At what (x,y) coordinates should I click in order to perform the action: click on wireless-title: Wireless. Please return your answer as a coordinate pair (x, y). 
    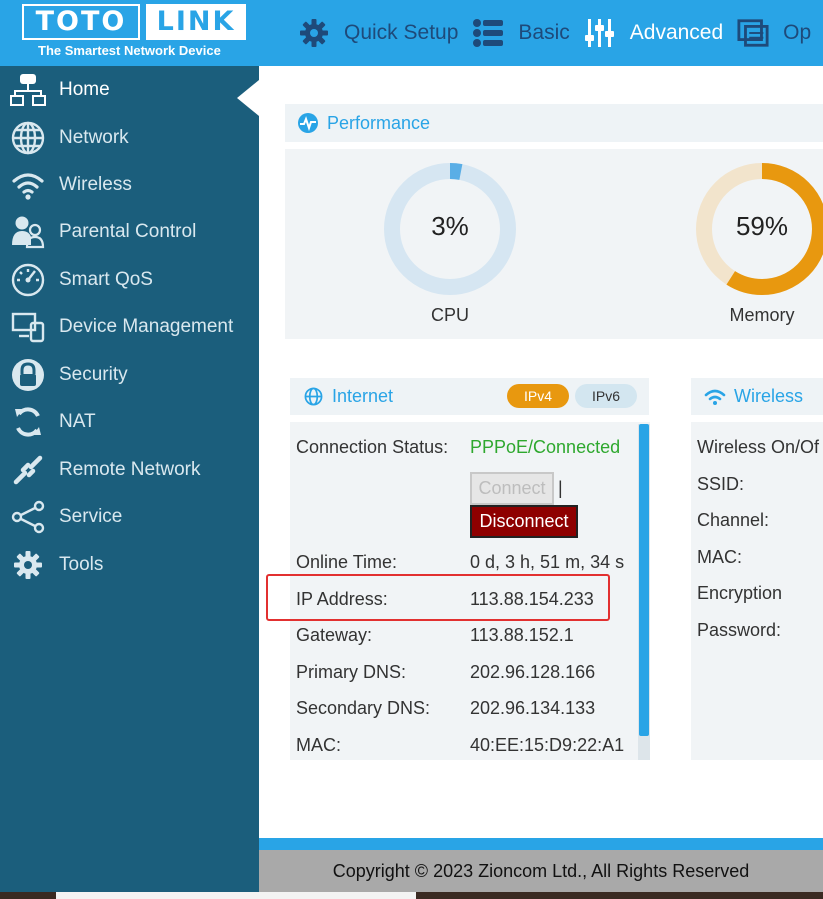
    Looking at the image, I should click on (769, 396).